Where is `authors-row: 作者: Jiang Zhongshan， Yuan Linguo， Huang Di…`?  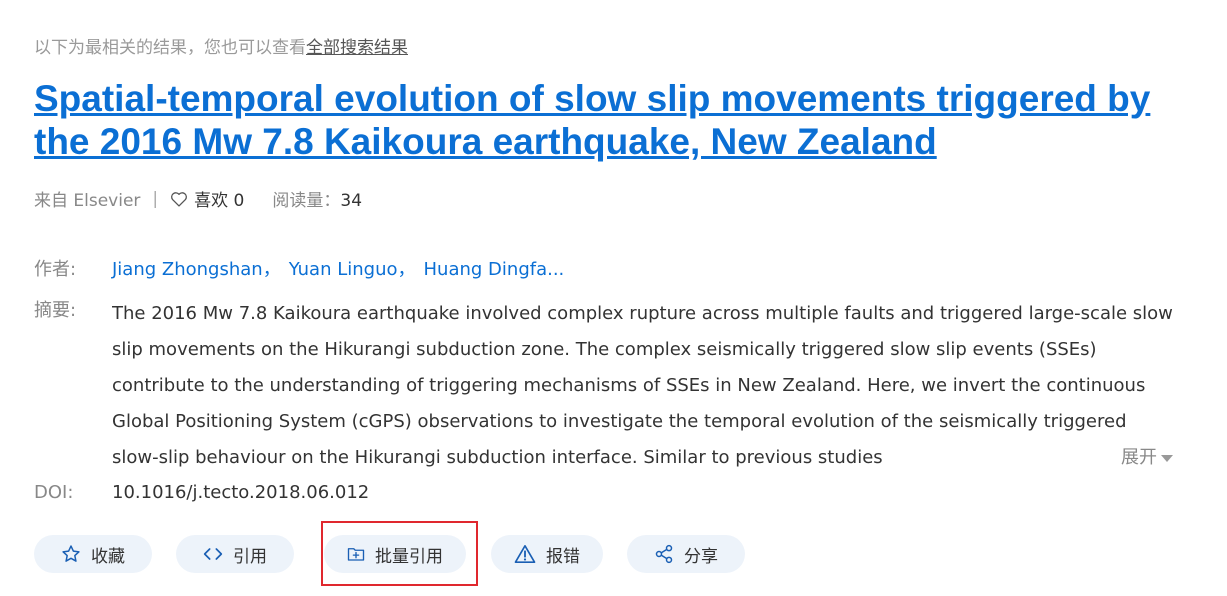
authors-row: 作者: Jiang Zhongshan， Yuan Linguo， Huang Di… is located at coordinates (303, 268).